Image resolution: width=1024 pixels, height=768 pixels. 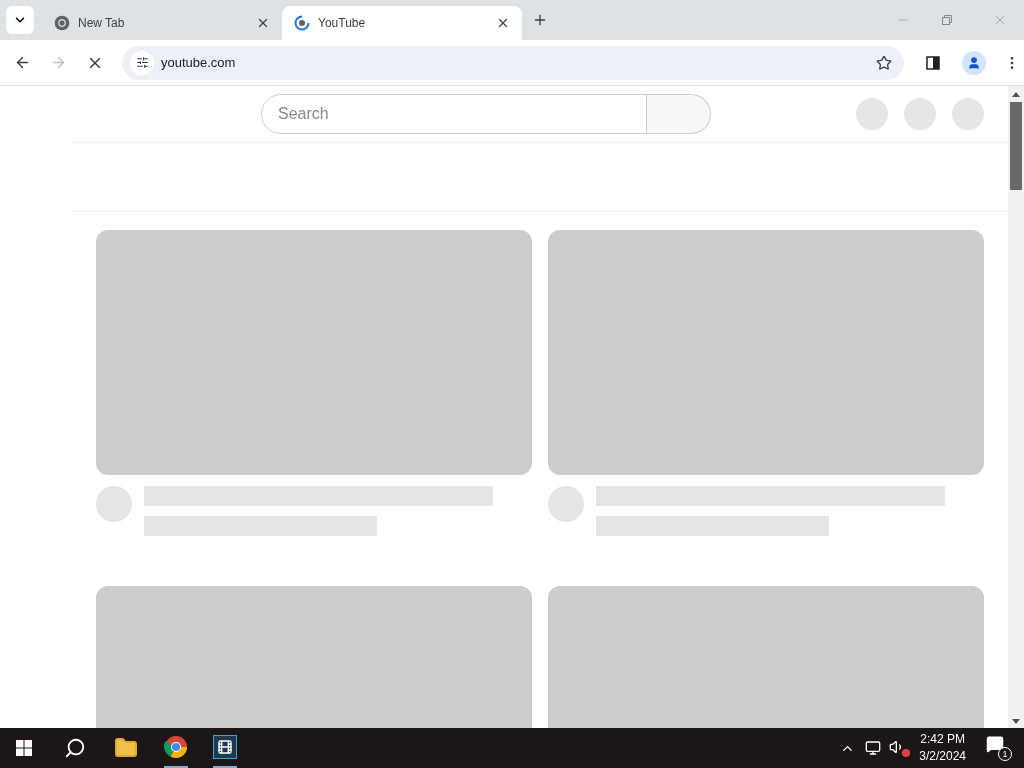 I want to click on browser-tab: YouTube, so click(x=402, y=23).